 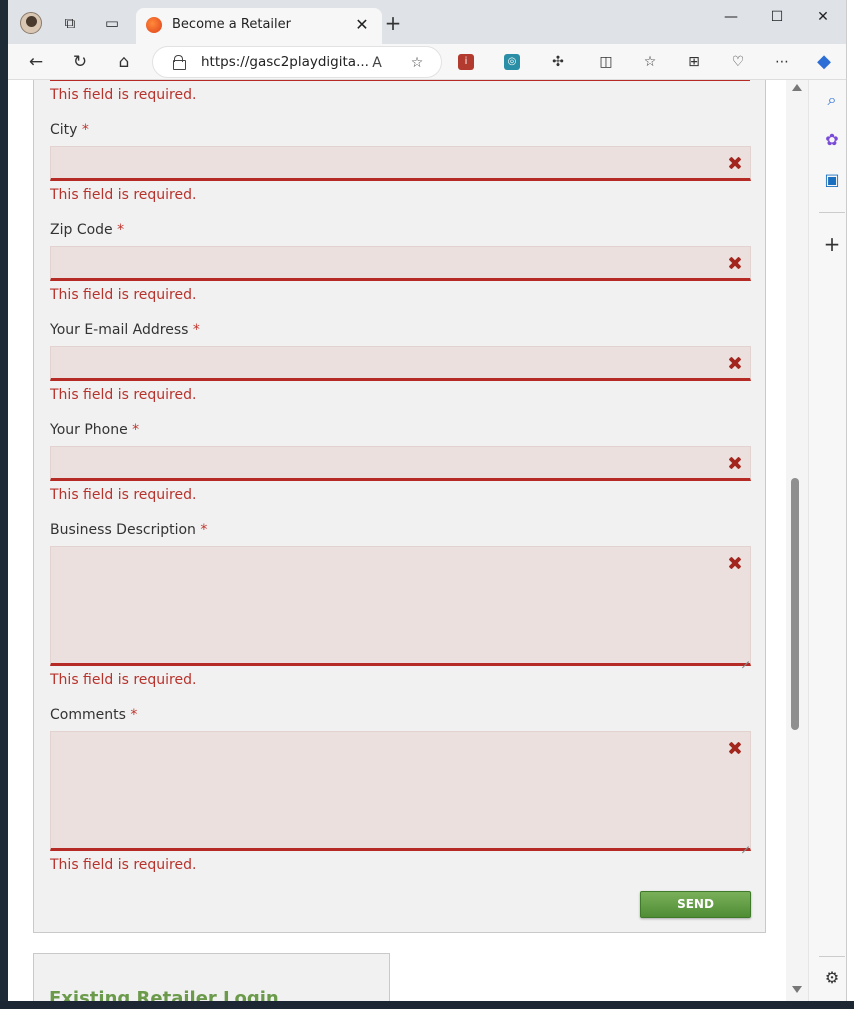 I want to click on comments-label: Comments *, so click(x=94, y=715).